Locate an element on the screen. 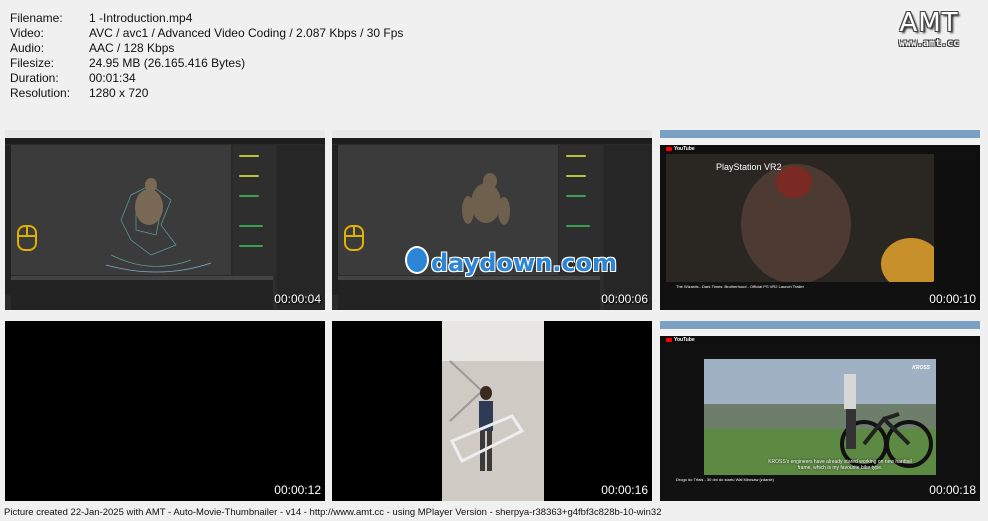 The width and height of the screenshot is (988, 521). info-key: Audio: is located at coordinates (27, 48).